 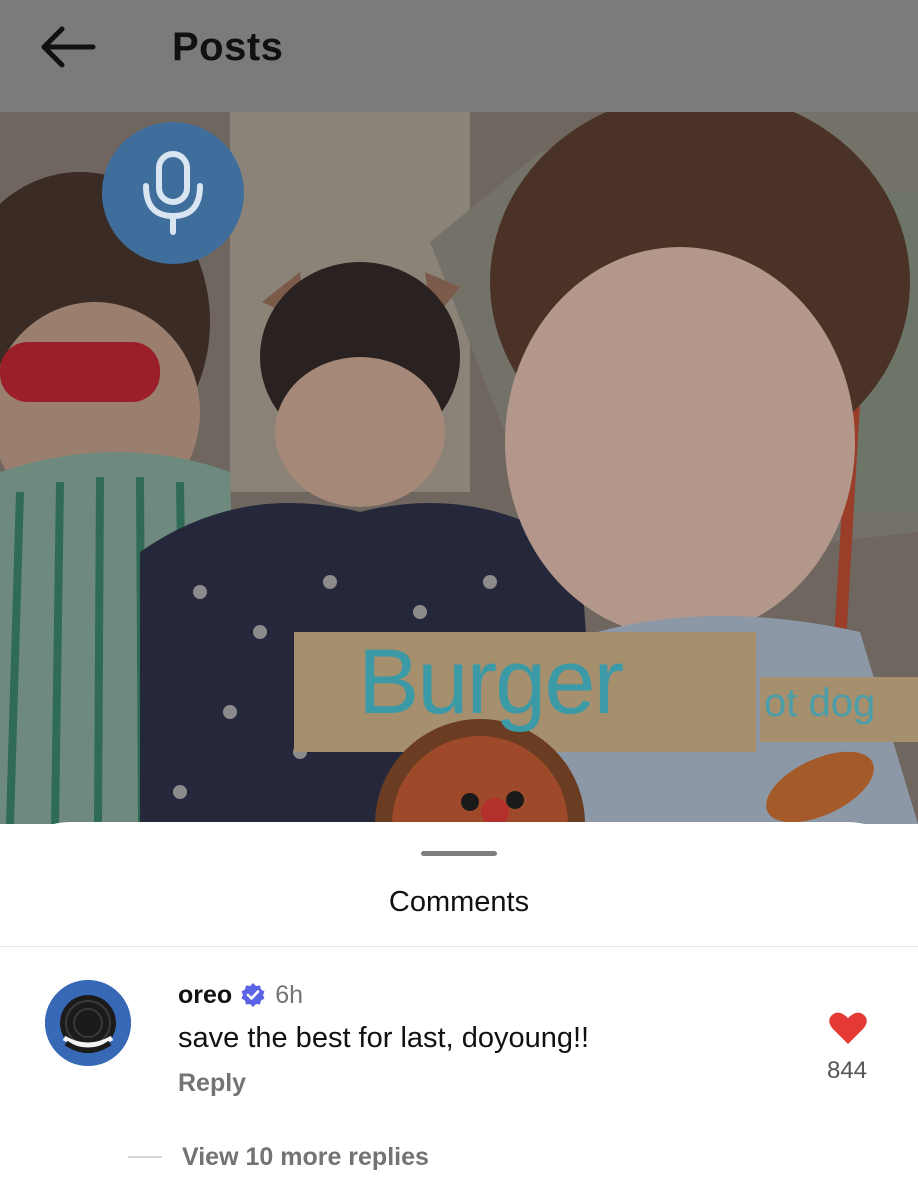 What do you see at coordinates (820, 703) in the screenshot?
I see `media-caption-hotdog: ot dog` at bounding box center [820, 703].